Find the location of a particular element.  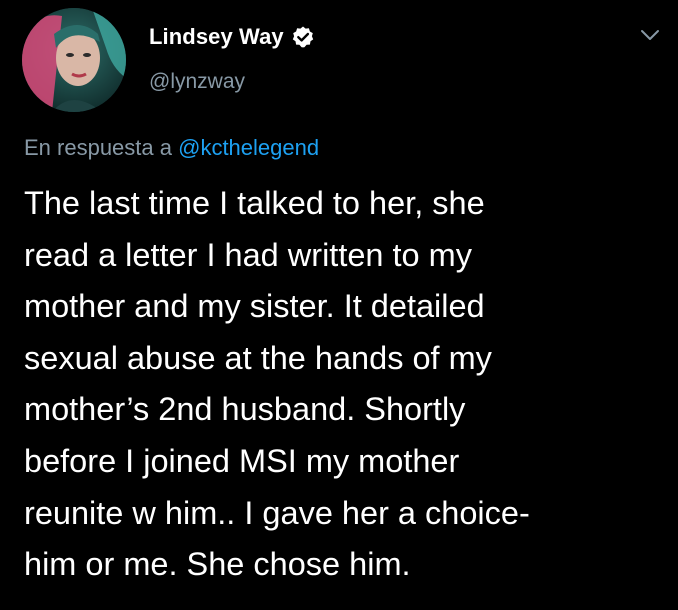

chevron-down-icon is located at coordinates (650, 35).